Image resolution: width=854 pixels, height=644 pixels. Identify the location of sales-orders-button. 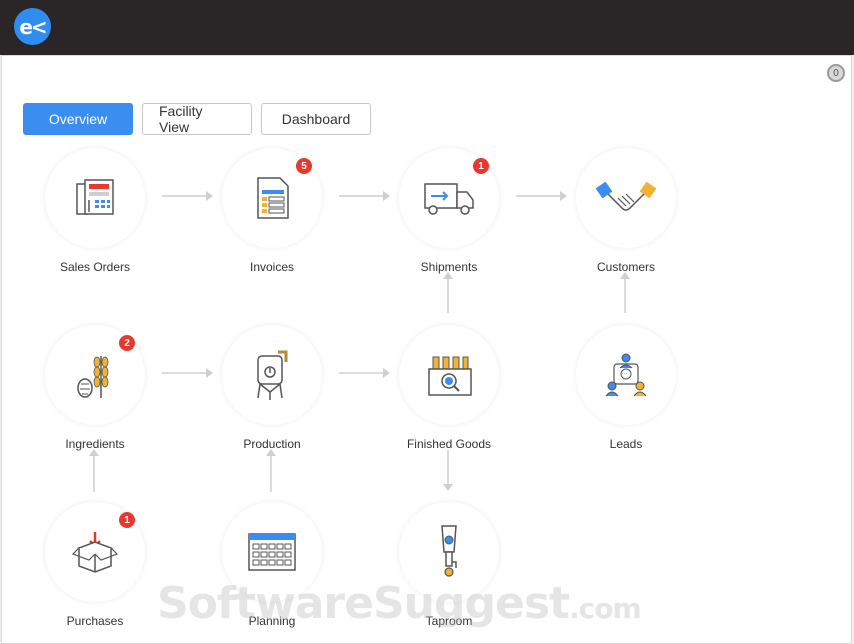
(95, 198).